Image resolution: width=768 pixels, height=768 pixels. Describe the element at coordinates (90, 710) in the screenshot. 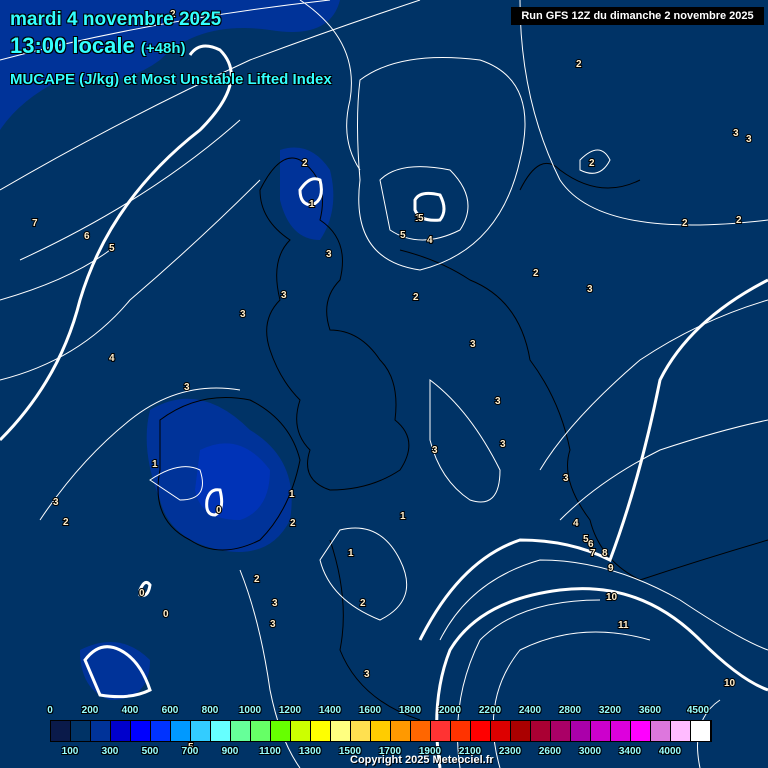

I see `legend-label: 200` at that location.